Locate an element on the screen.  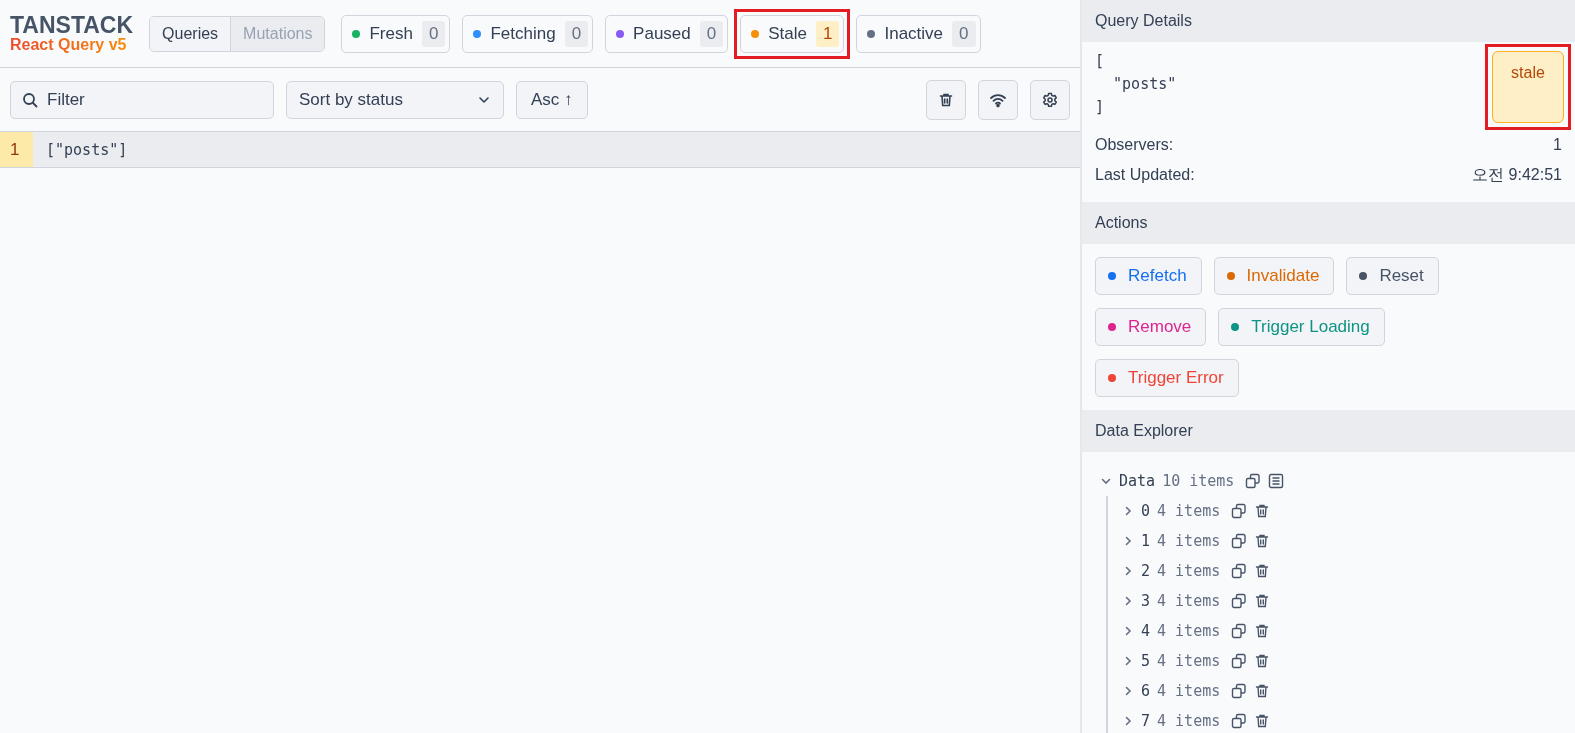
tree-label: 1 is located at coordinates (1146, 541).